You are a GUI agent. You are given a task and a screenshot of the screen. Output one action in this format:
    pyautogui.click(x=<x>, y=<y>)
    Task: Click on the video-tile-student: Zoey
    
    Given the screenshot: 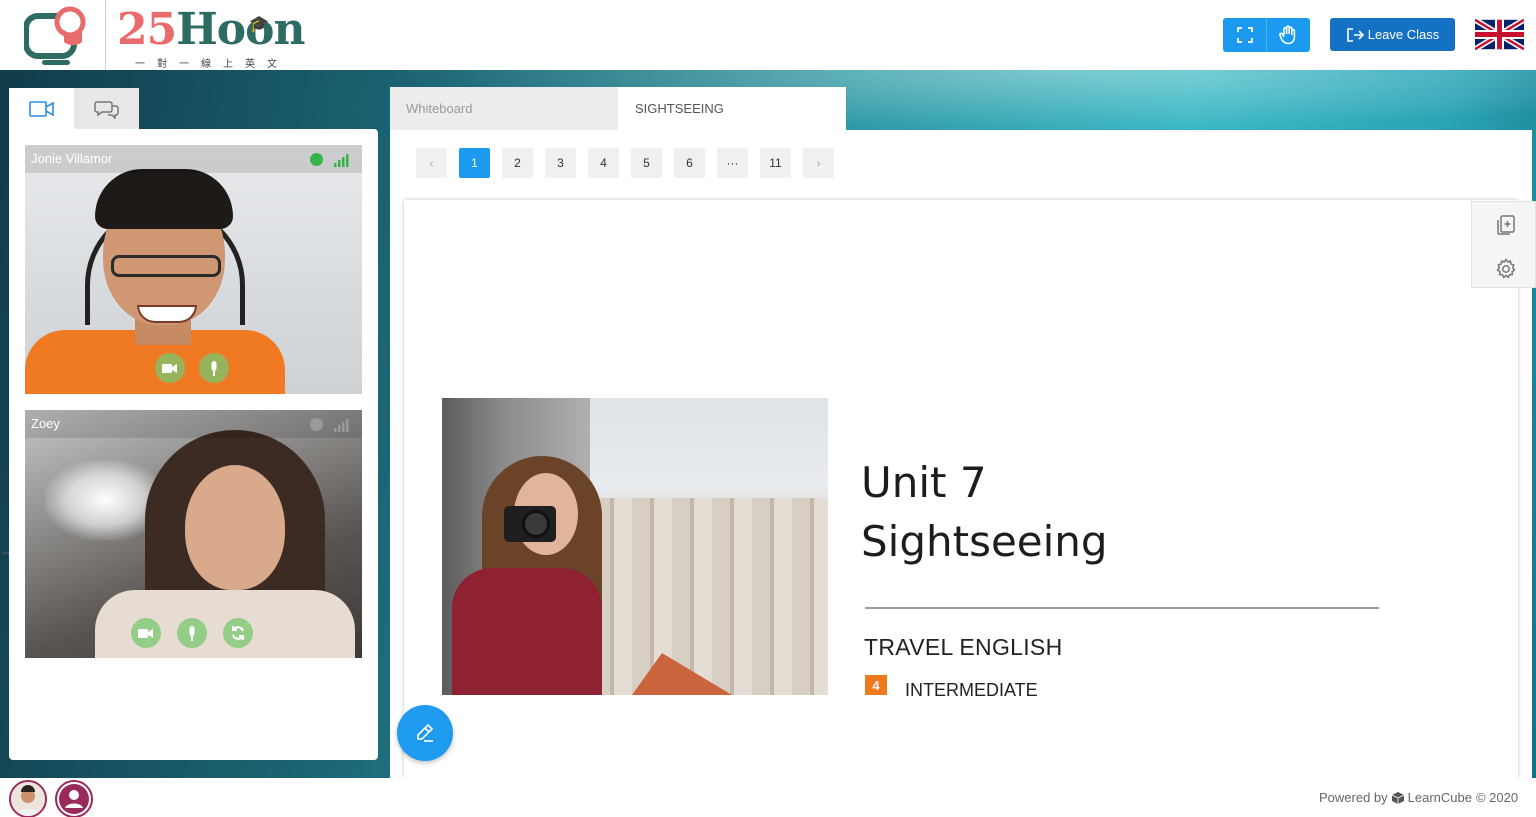 What is the action you would take?
    pyautogui.click(x=193, y=534)
    